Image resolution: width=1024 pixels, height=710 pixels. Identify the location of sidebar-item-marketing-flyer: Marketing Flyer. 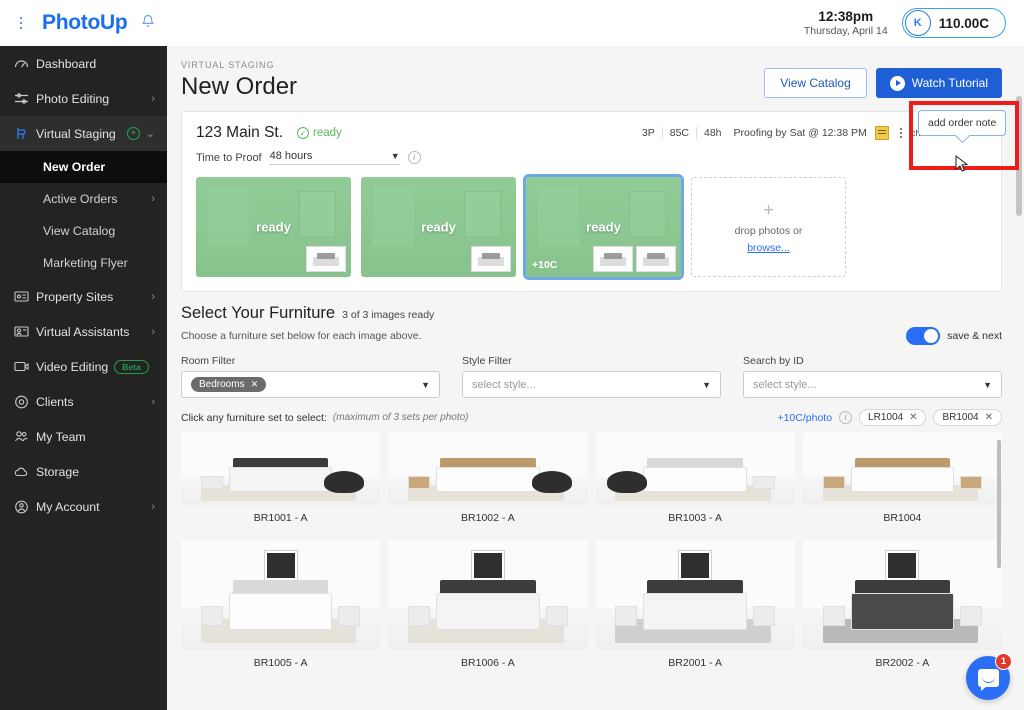
(83, 263).